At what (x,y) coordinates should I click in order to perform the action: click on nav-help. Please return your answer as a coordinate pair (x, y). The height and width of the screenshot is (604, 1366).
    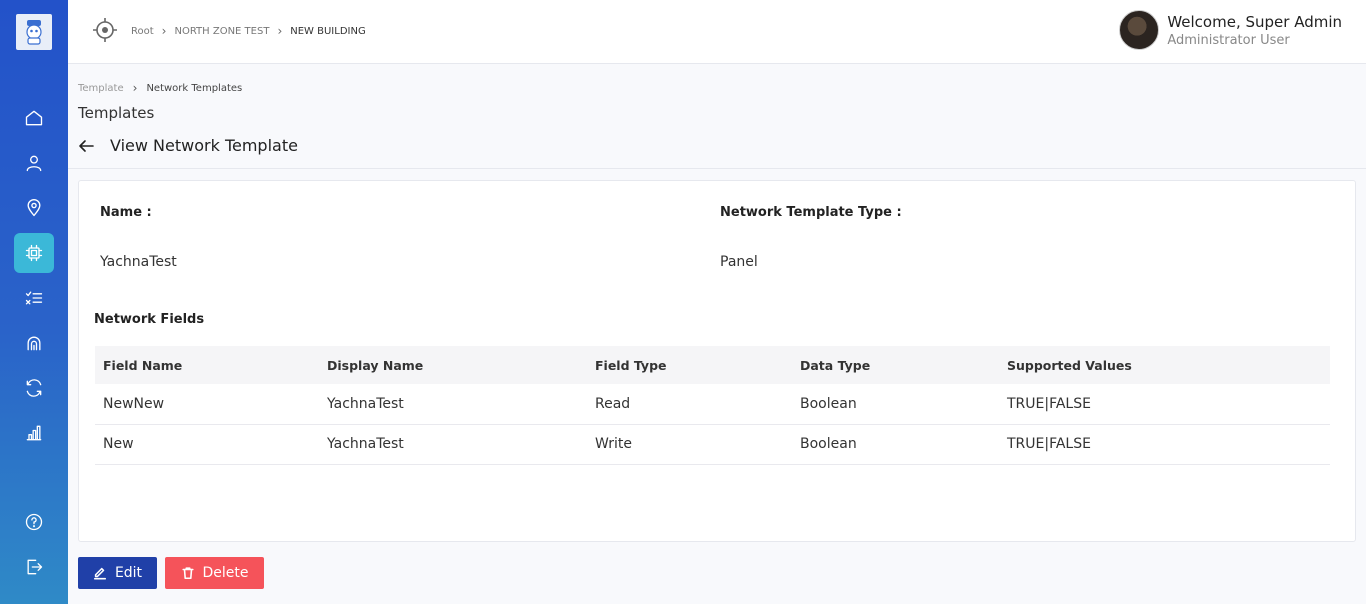
    Looking at the image, I should click on (34, 522).